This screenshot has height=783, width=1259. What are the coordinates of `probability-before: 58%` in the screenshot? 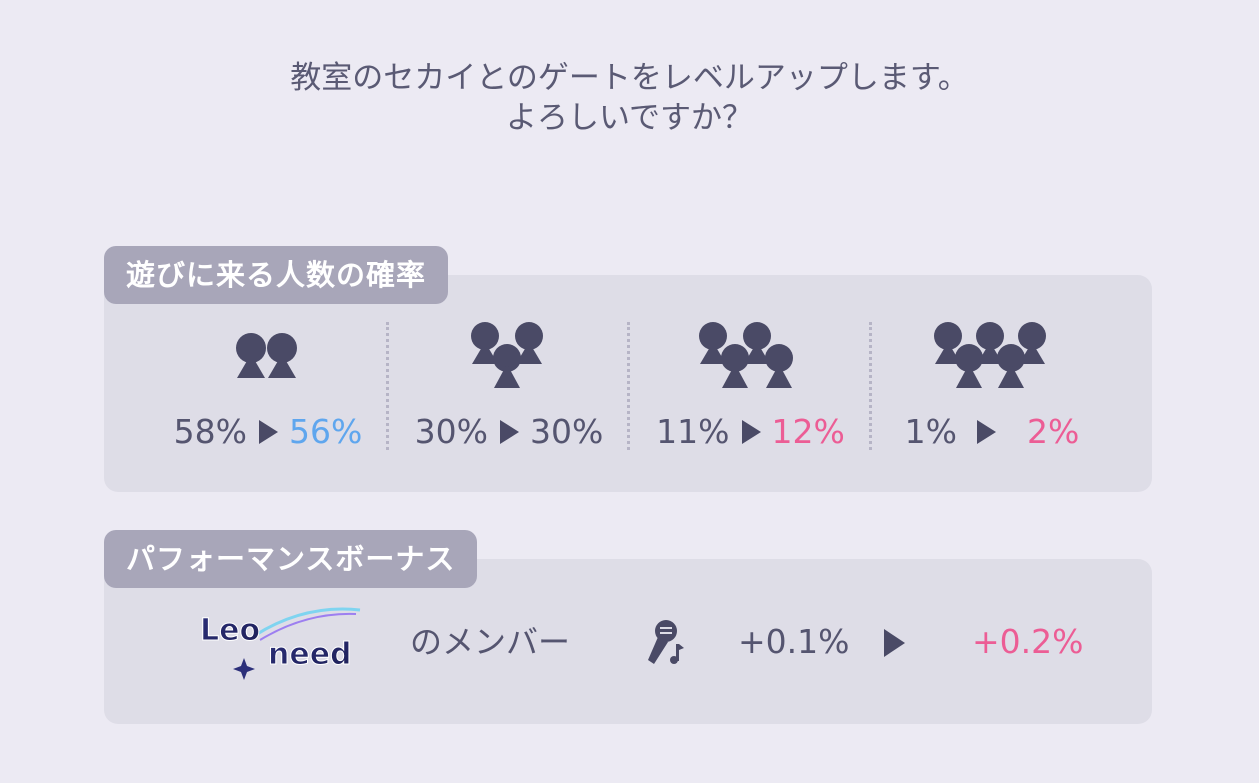 It's located at (210, 431).